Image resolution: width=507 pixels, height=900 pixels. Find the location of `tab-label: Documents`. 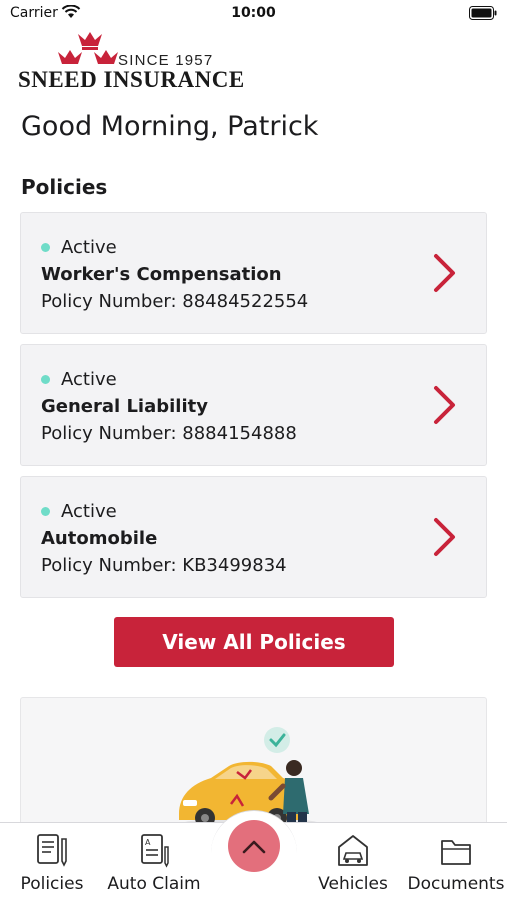

tab-label: Documents is located at coordinates (456, 884).